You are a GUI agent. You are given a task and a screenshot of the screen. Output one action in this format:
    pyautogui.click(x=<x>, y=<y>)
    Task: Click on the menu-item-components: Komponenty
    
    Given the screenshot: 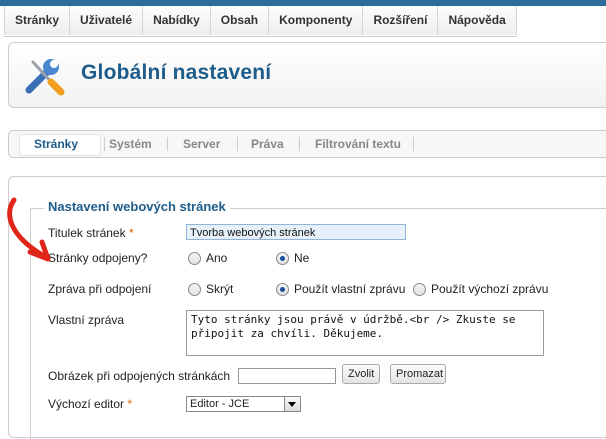 What is the action you would take?
    pyautogui.click(x=316, y=20)
    